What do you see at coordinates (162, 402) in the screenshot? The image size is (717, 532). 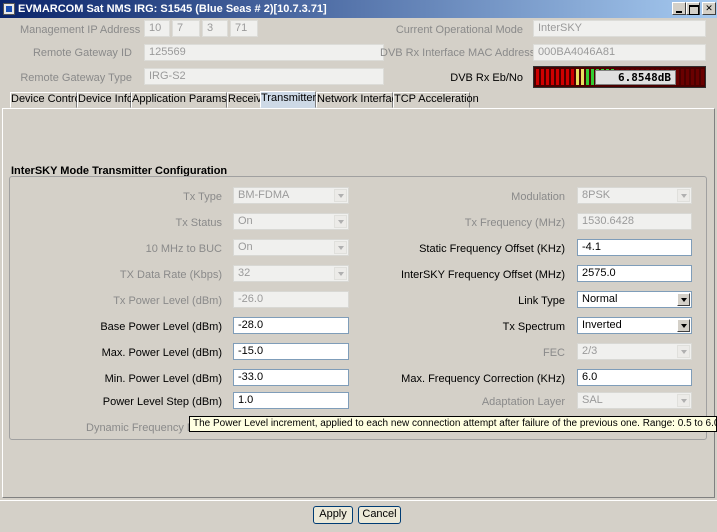 I see `power-step-label: Power Level Step (dBm)` at bounding box center [162, 402].